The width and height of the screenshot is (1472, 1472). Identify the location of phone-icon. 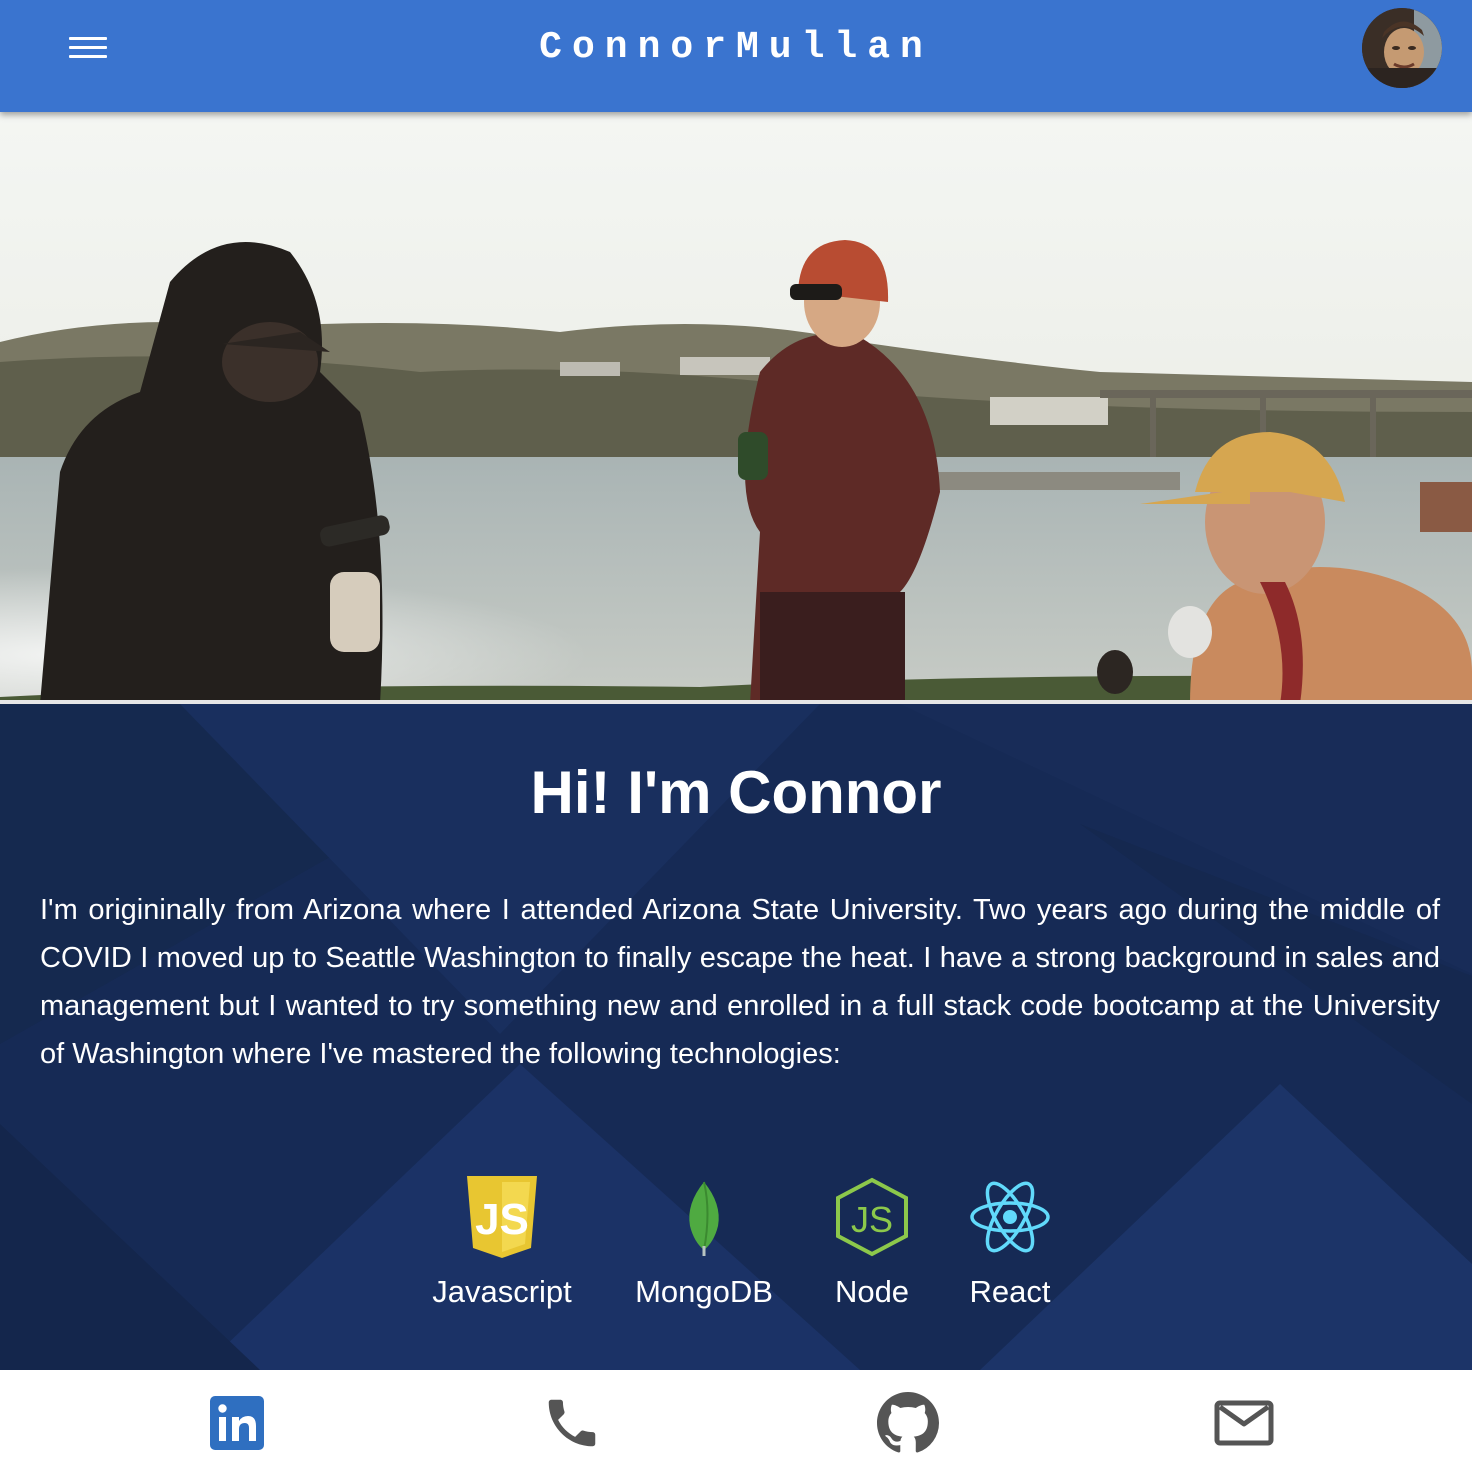
(572, 1423).